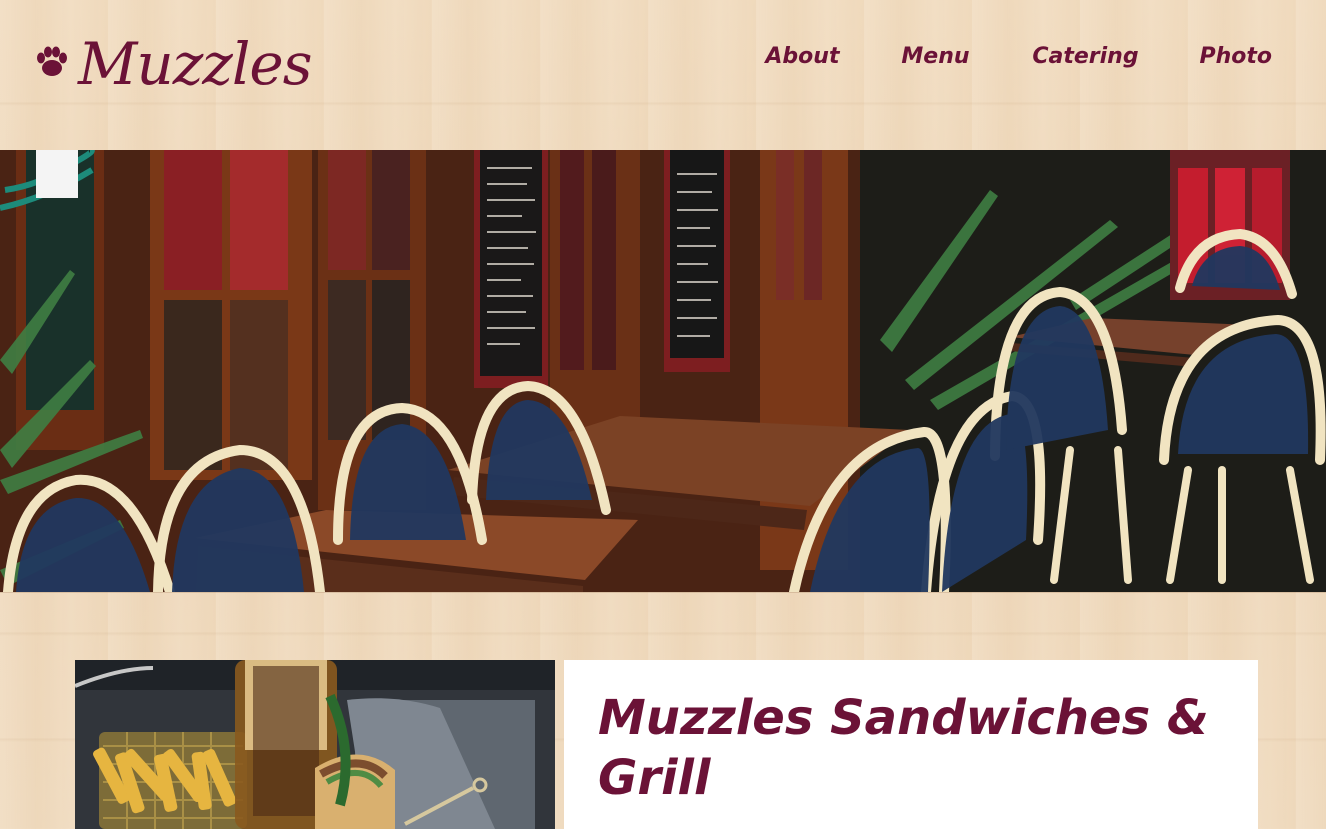  I want to click on logo-link: Muzzles, so click(171, 64).